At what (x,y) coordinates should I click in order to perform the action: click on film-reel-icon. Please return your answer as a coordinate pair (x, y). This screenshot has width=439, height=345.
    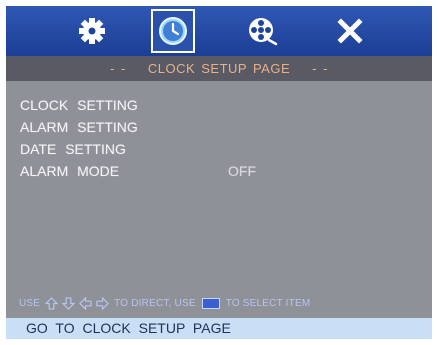
    Looking at the image, I should click on (263, 32).